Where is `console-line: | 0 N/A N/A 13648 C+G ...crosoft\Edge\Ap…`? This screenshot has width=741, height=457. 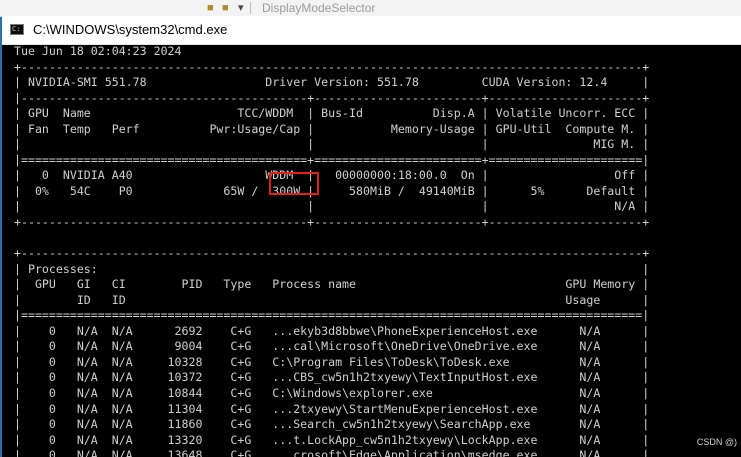 console-line: | 0 N/A N/A 13648 C+G ...crosoft\Edge\Ap… is located at coordinates (332, 452).